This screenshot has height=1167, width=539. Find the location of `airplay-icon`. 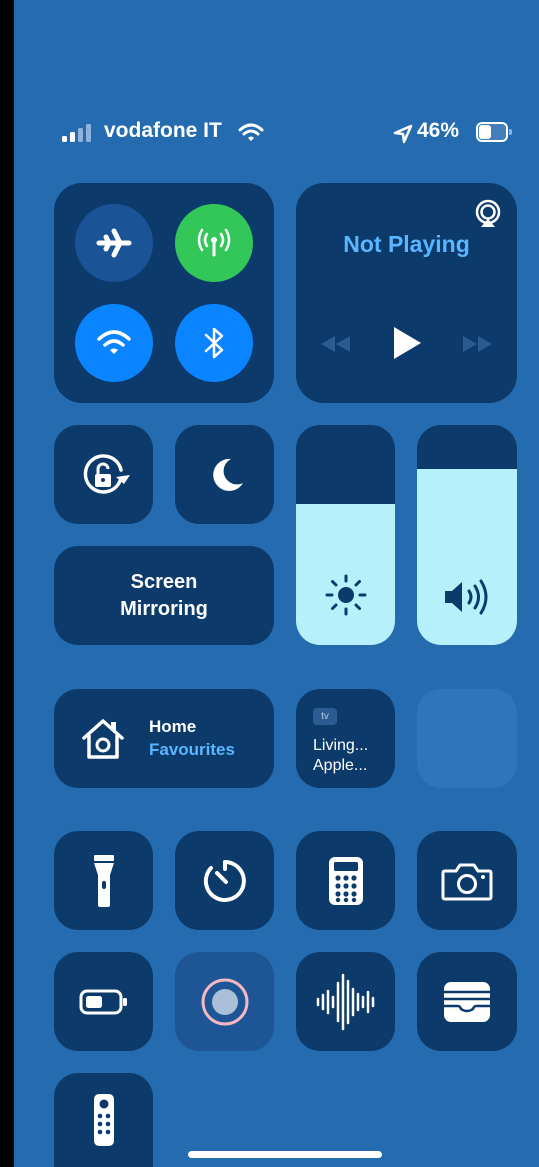

airplay-icon is located at coordinates (488, 214).